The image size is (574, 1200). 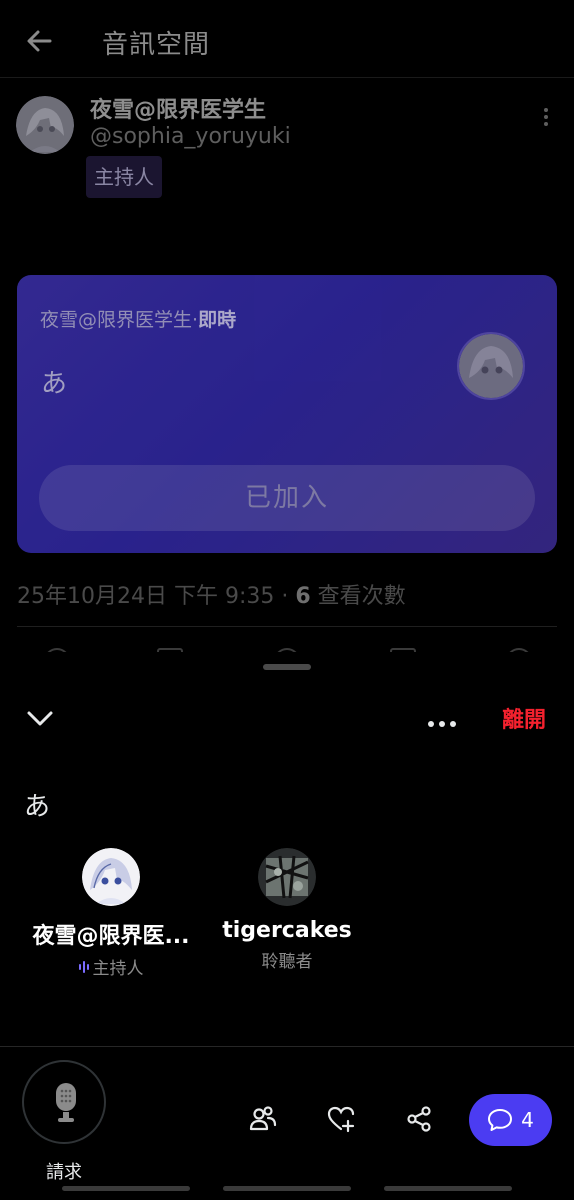 I want to click on request-label: 請求, so click(x=64, y=1172).